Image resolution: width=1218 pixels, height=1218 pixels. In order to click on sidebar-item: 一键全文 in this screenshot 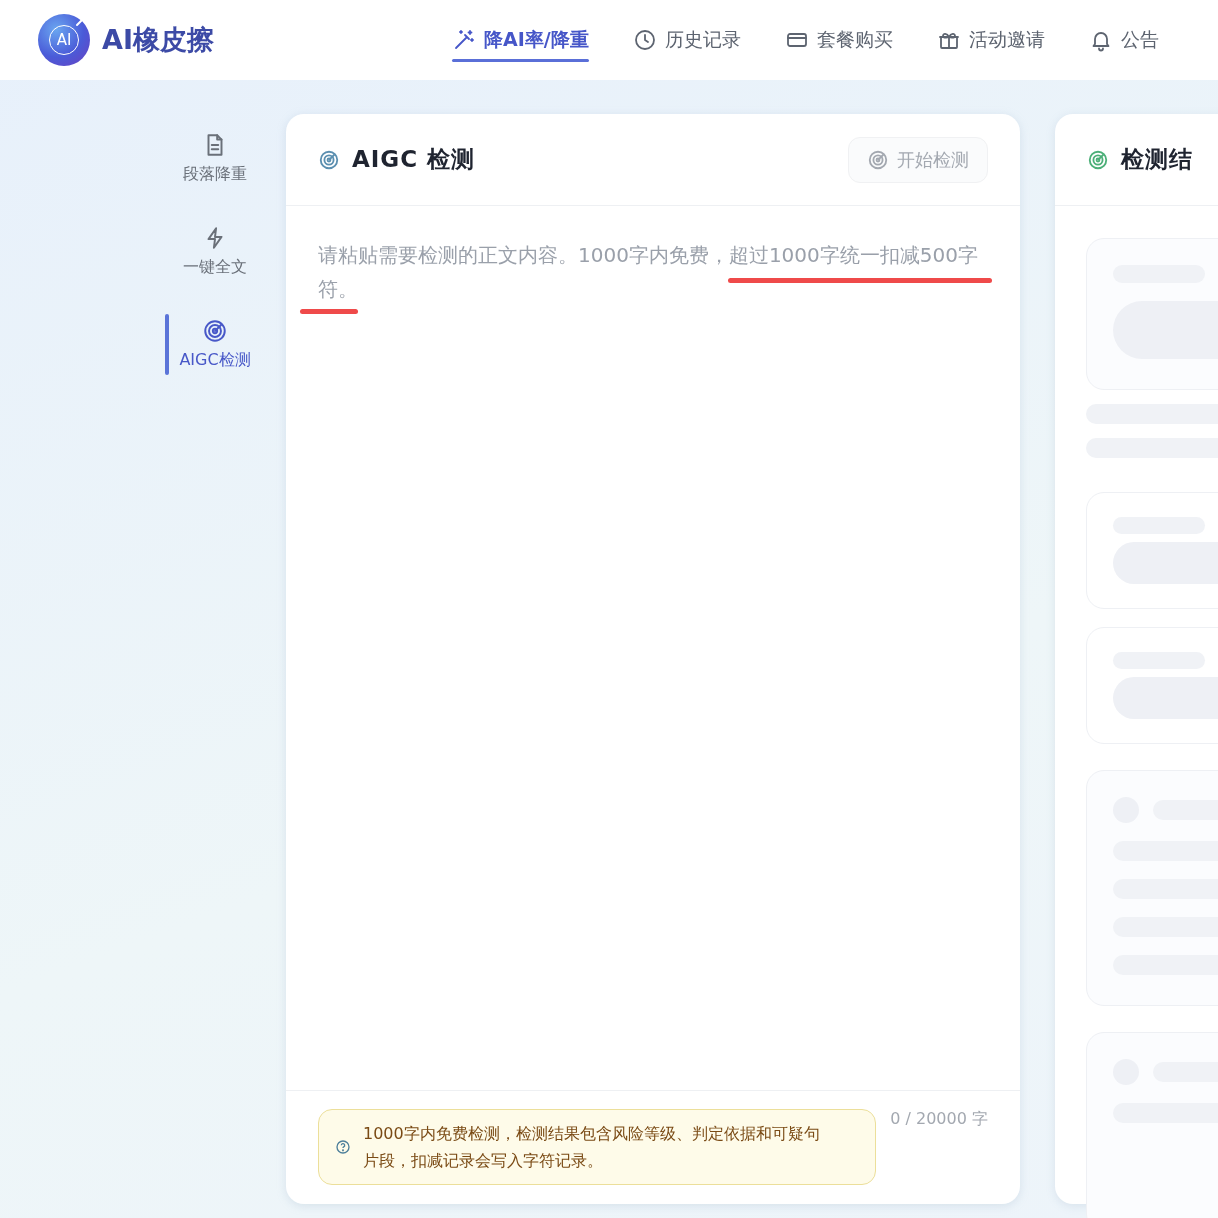, I will do `click(215, 251)`.